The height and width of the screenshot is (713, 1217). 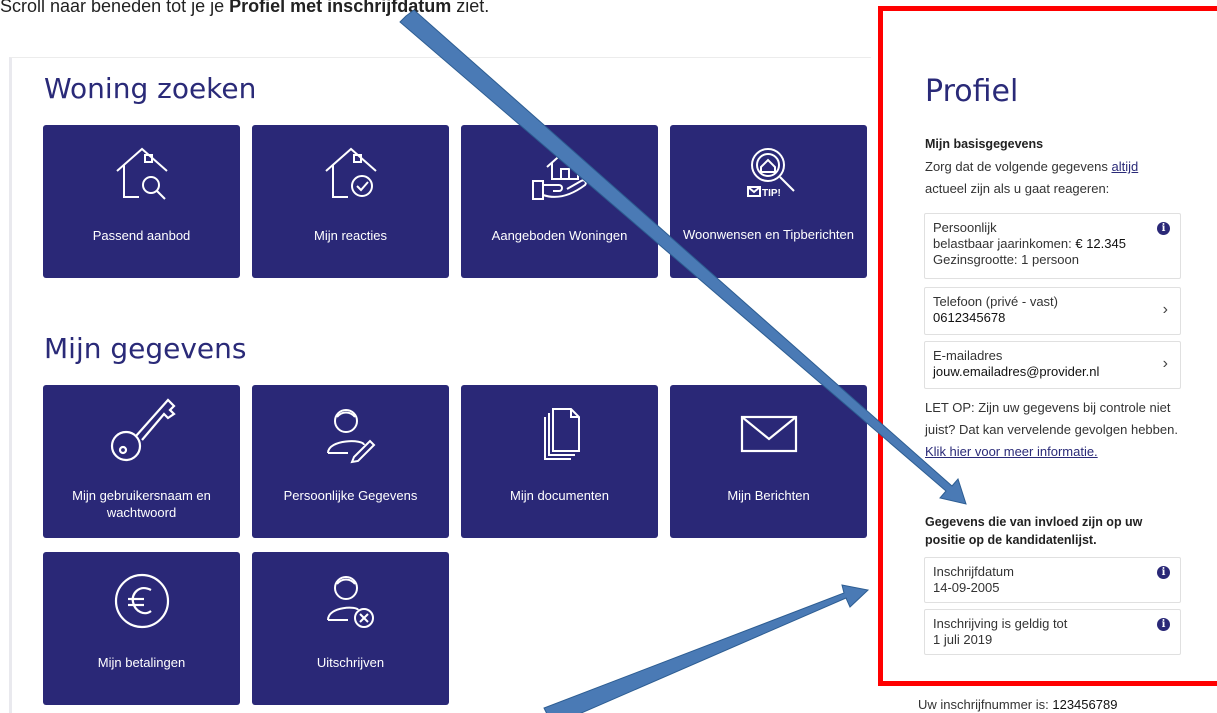 I want to click on person-remove-icon, so click(x=350, y=601).